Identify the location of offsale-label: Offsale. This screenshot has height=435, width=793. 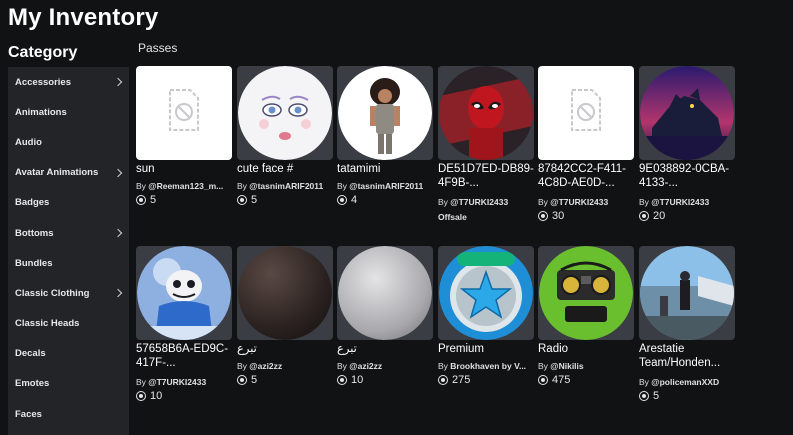
(452, 217).